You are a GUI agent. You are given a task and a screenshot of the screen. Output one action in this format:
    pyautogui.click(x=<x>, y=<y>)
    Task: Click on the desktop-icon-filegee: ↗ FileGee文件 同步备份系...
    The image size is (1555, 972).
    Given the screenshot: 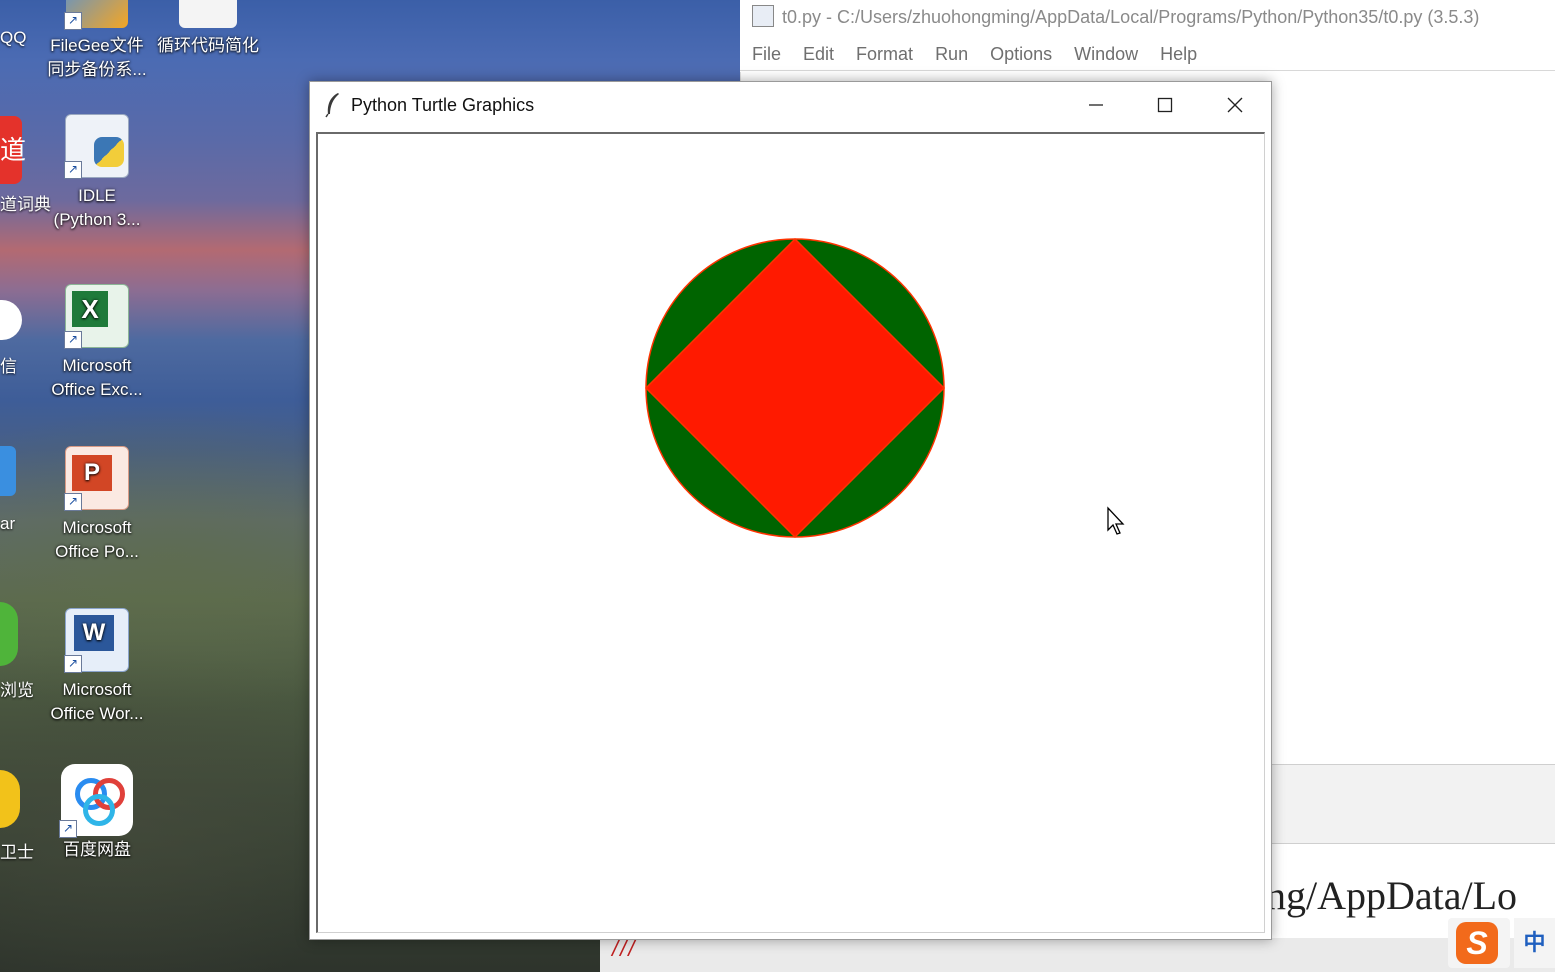 What is the action you would take?
    pyautogui.click(x=97, y=41)
    